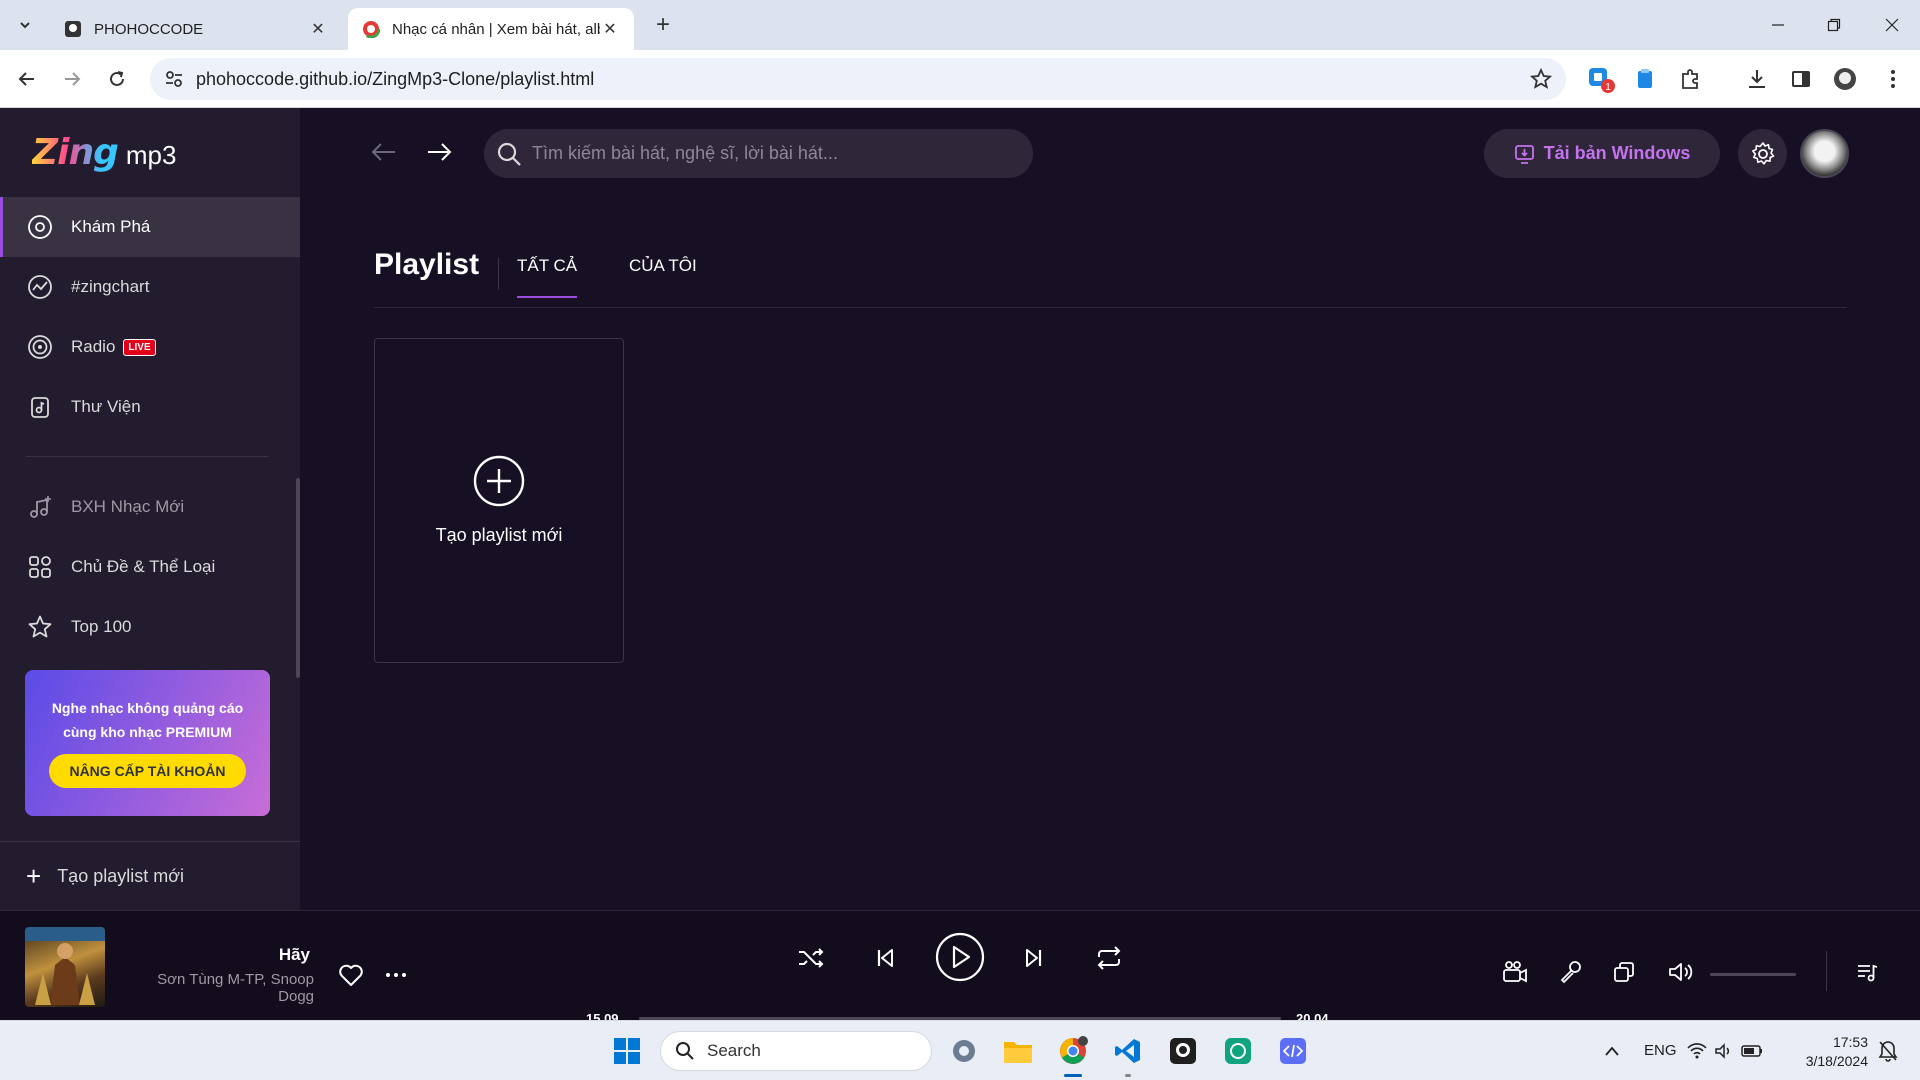 This screenshot has height=1080, width=1920. Describe the element at coordinates (663, 282) in the screenshot. I see `tab-cua-toi: CỦA TÔI` at that location.